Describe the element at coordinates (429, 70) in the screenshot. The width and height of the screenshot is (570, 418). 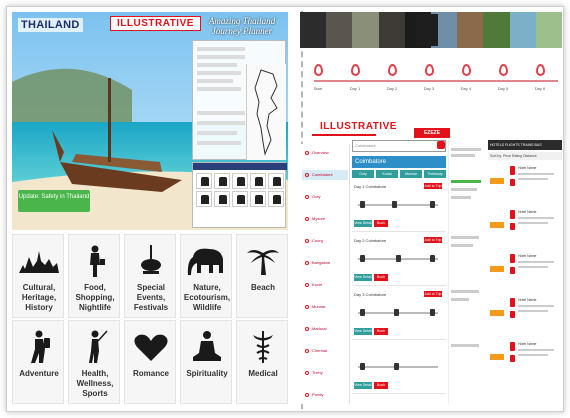
I see `location-pin-icon` at that location.